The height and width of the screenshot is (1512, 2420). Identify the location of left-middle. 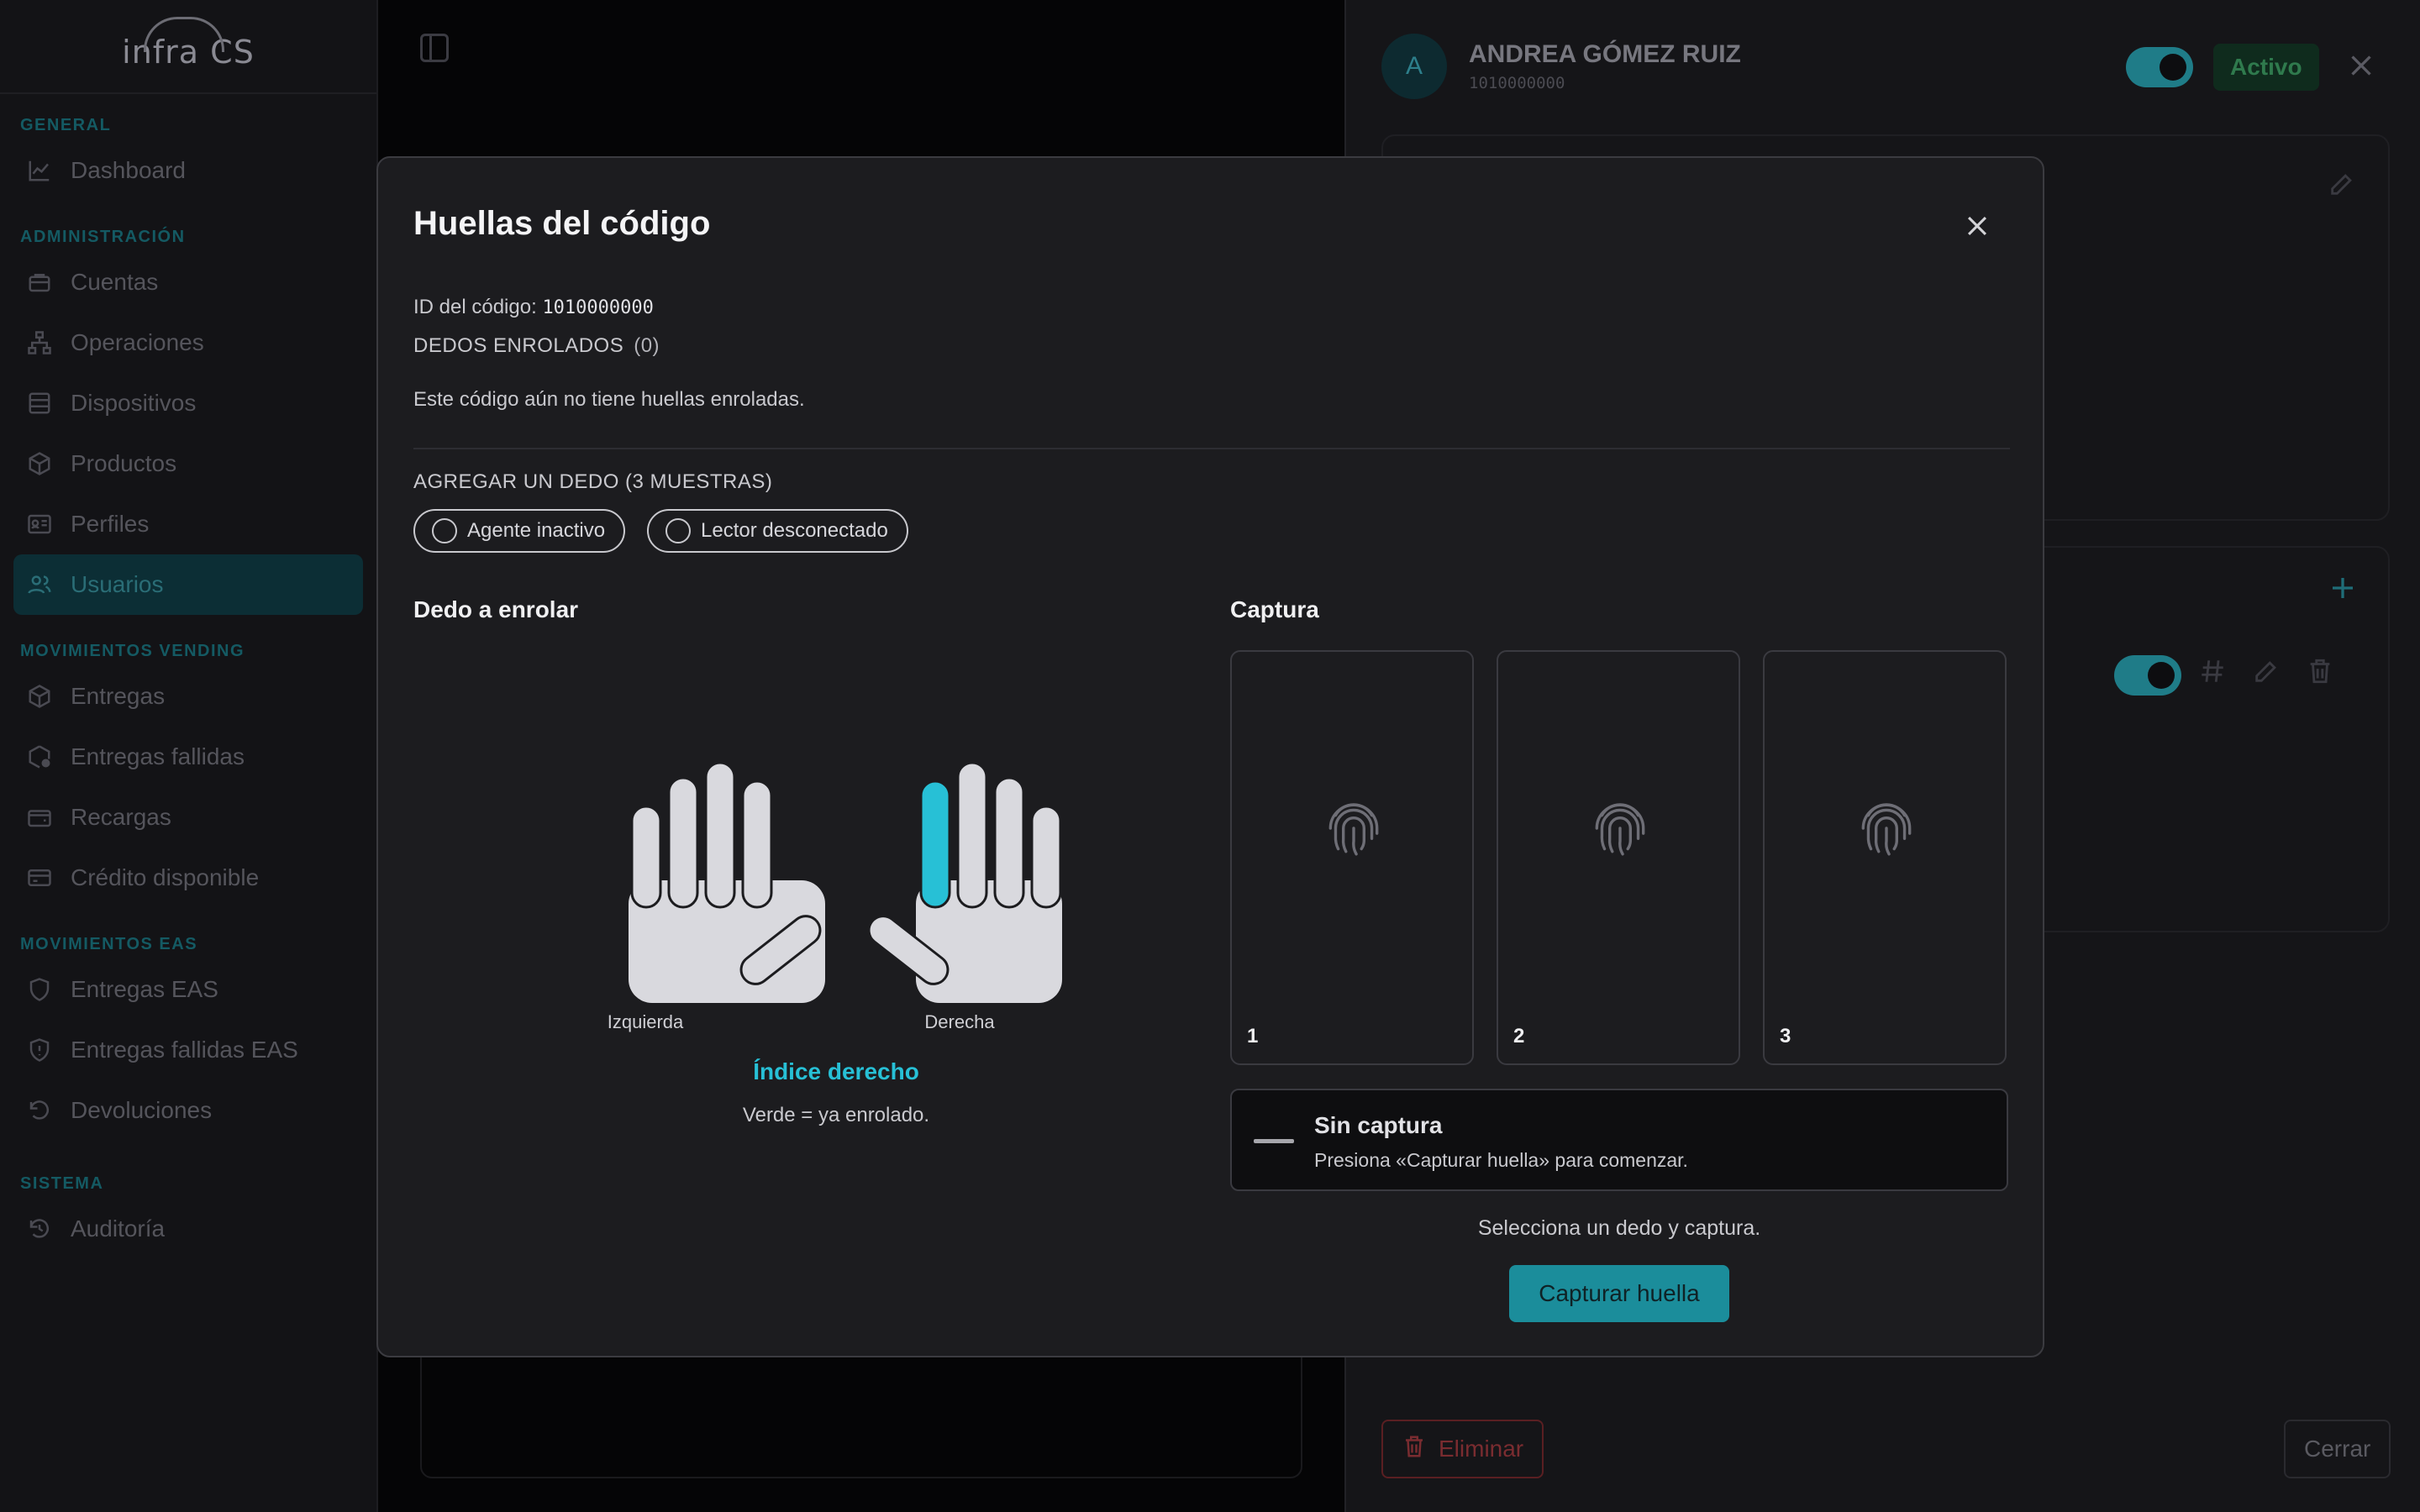
(720, 836).